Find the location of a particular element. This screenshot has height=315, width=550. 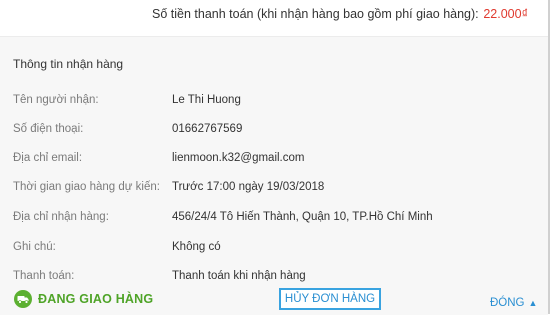

close-label: ĐÓNG is located at coordinates (507, 303).